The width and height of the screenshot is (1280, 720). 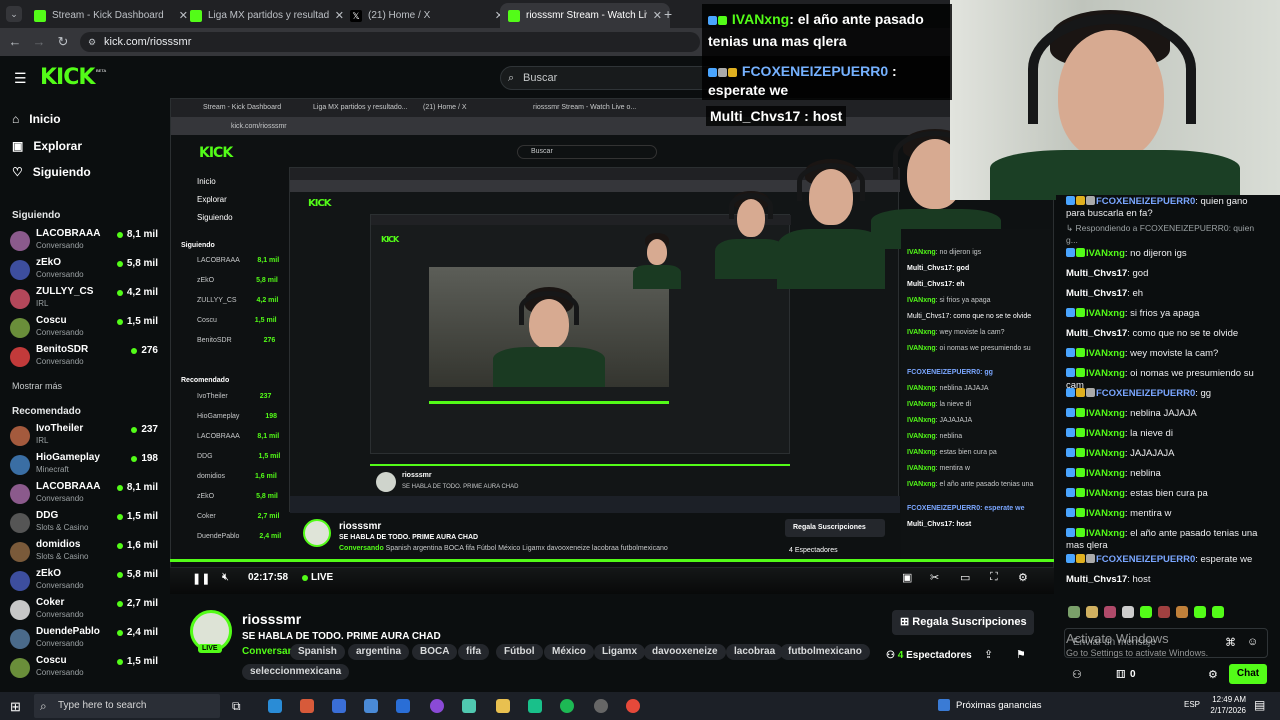 What do you see at coordinates (85, 466) in the screenshot?
I see `recommended-channel: HioGameplay Minecraft 198` at bounding box center [85, 466].